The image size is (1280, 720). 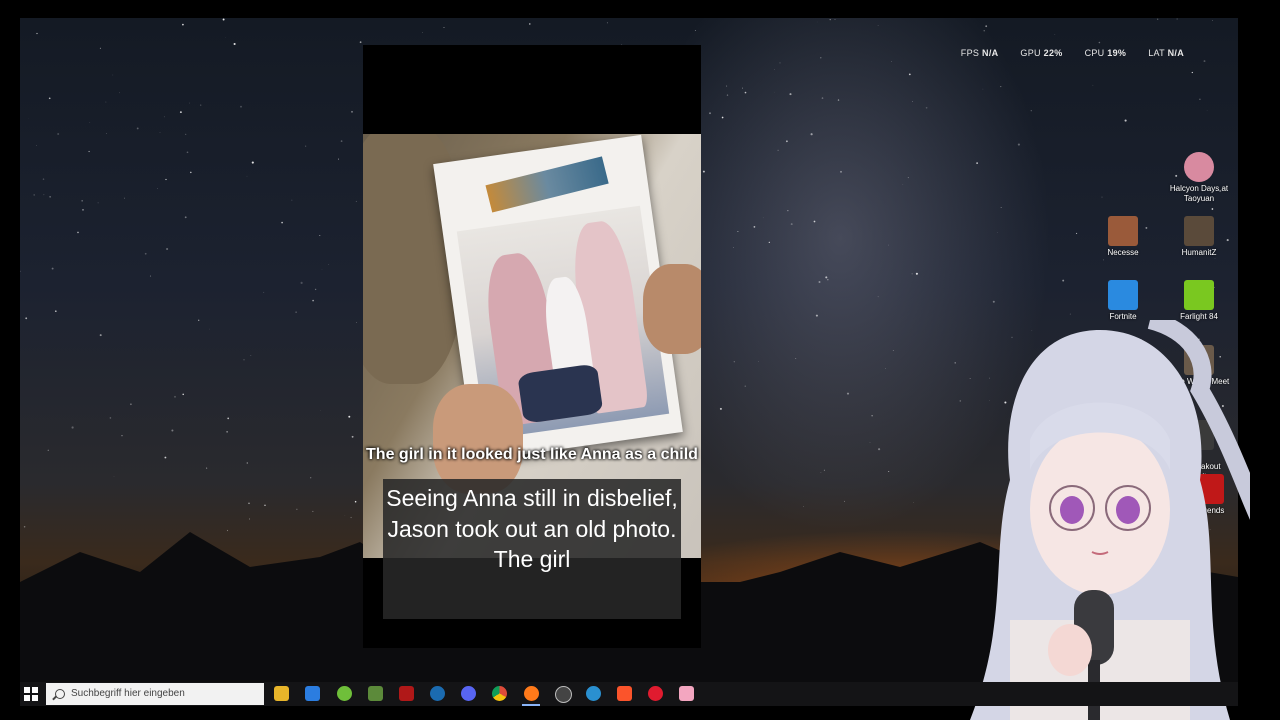 I want to click on file-explorer-icon, so click(x=281, y=693).